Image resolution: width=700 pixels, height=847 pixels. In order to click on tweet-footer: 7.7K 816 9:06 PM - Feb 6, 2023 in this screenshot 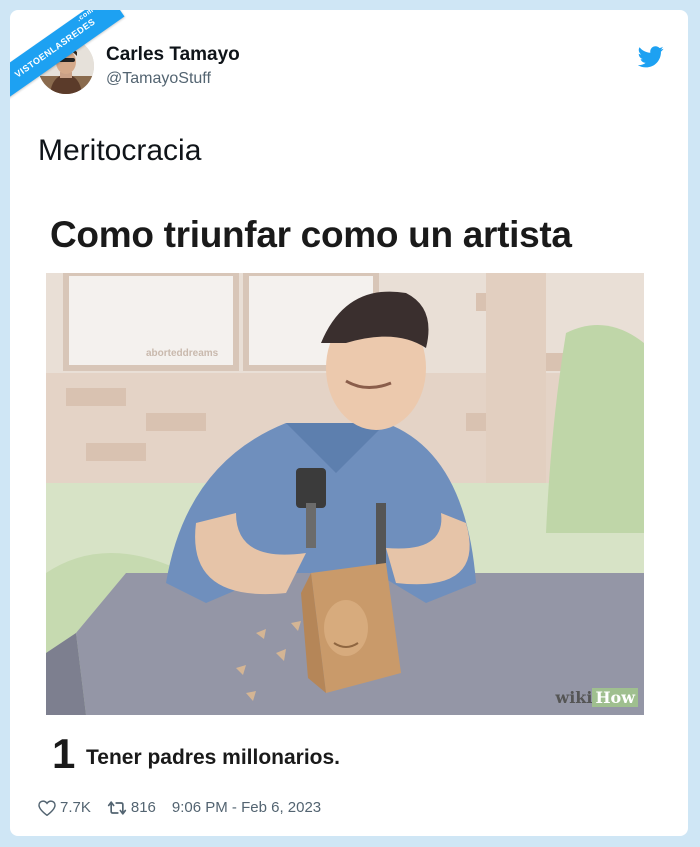, I will do `click(187, 807)`.